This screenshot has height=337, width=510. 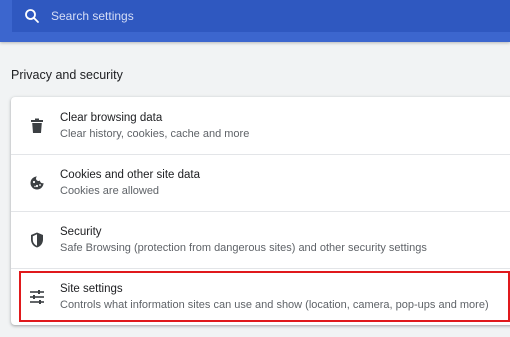 What do you see at coordinates (67, 75) in the screenshot?
I see `section-title: Privacy and security` at bounding box center [67, 75].